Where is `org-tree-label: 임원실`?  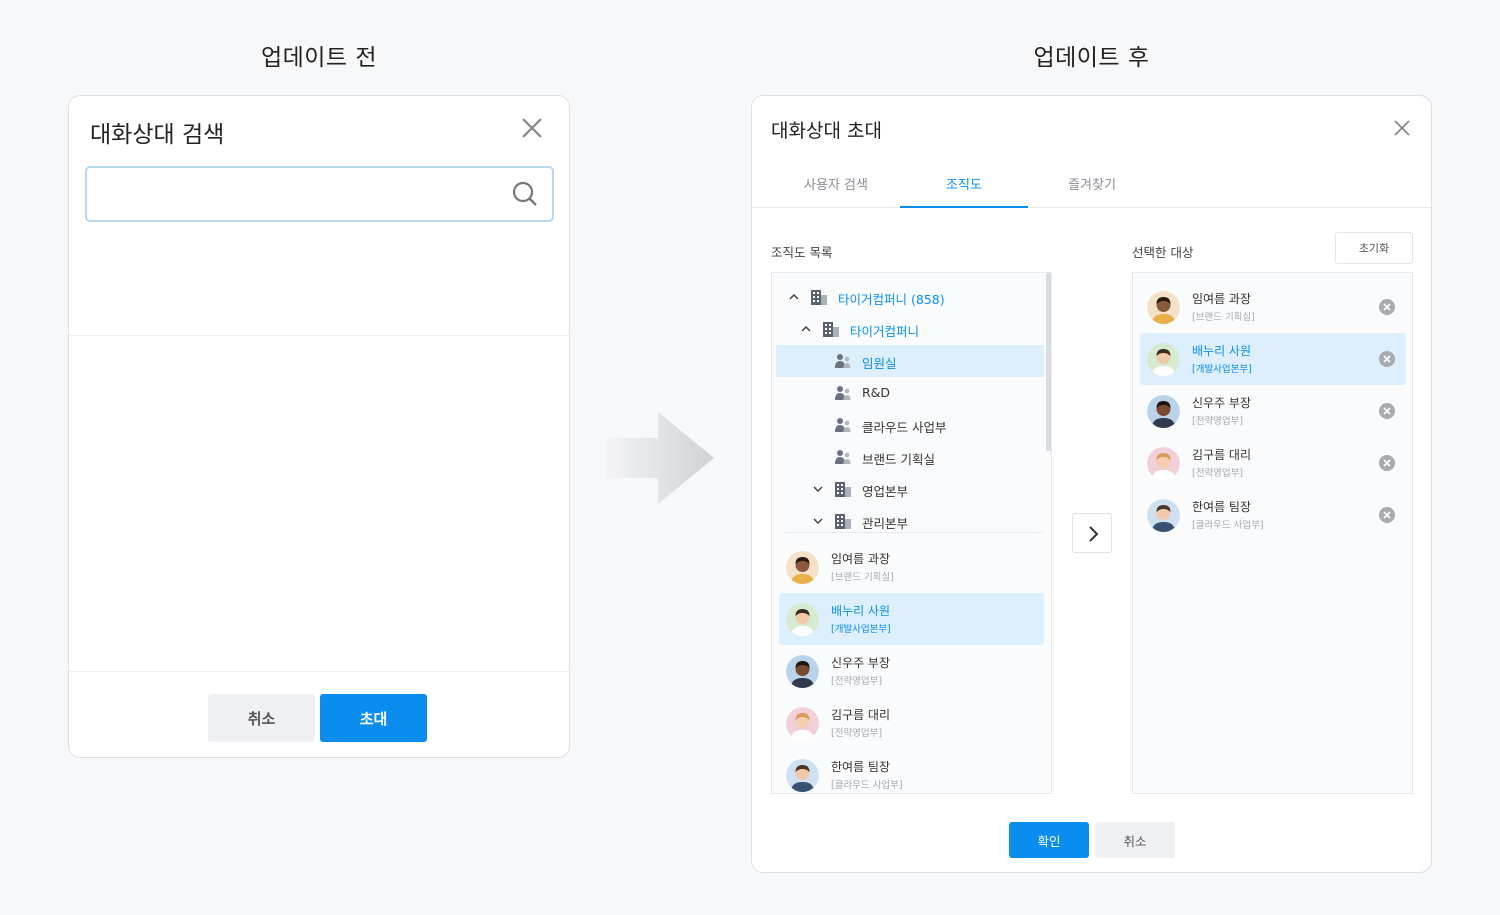
org-tree-label: 임원실 is located at coordinates (879, 363).